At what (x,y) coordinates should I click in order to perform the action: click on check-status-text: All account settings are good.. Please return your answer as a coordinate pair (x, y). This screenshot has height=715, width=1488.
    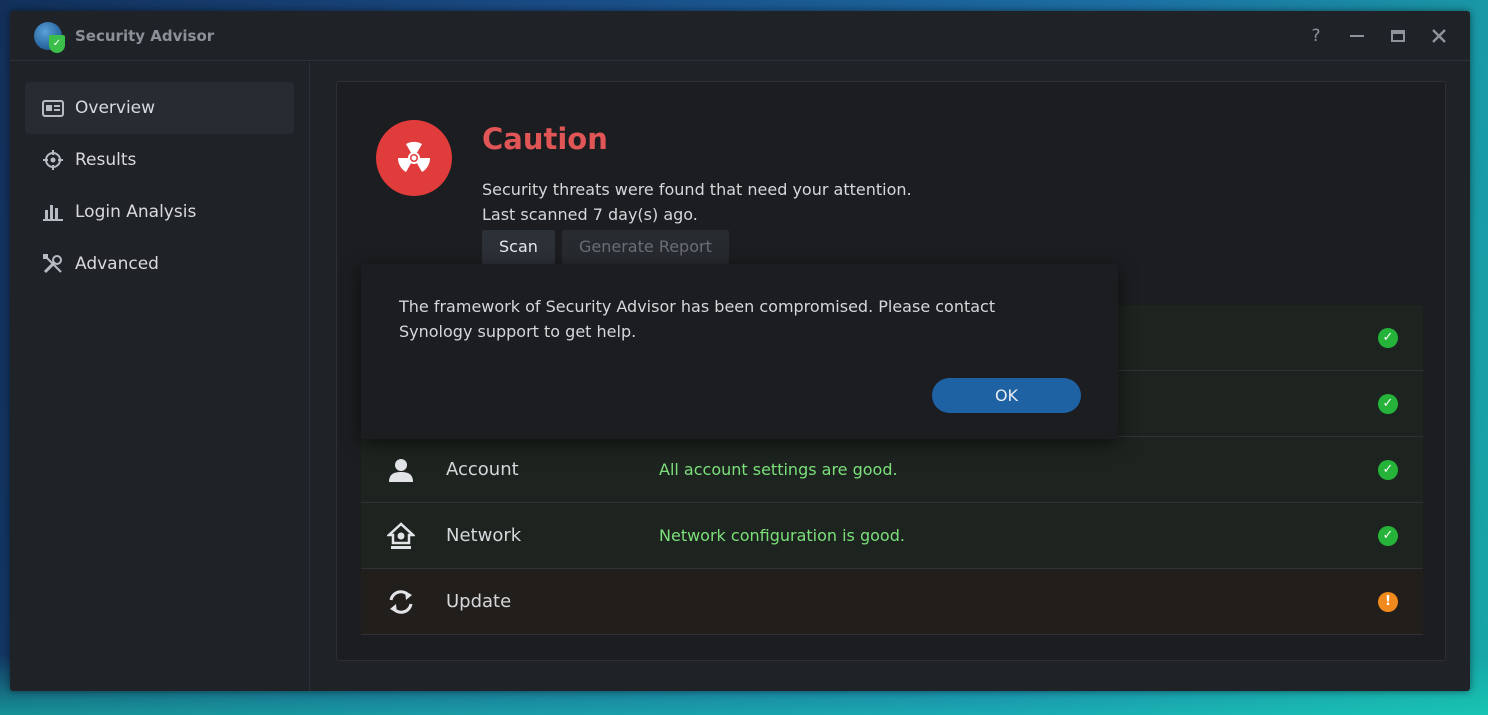
    Looking at the image, I should click on (778, 469).